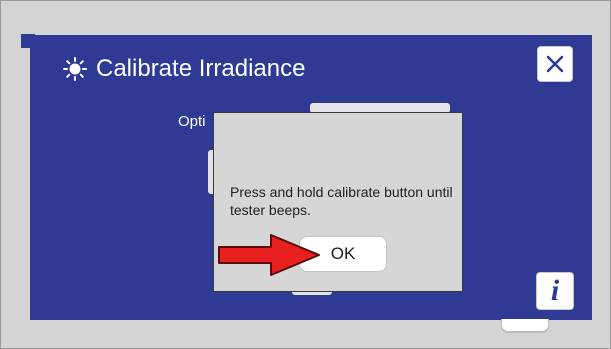  I want to click on info-icon: i, so click(555, 290).